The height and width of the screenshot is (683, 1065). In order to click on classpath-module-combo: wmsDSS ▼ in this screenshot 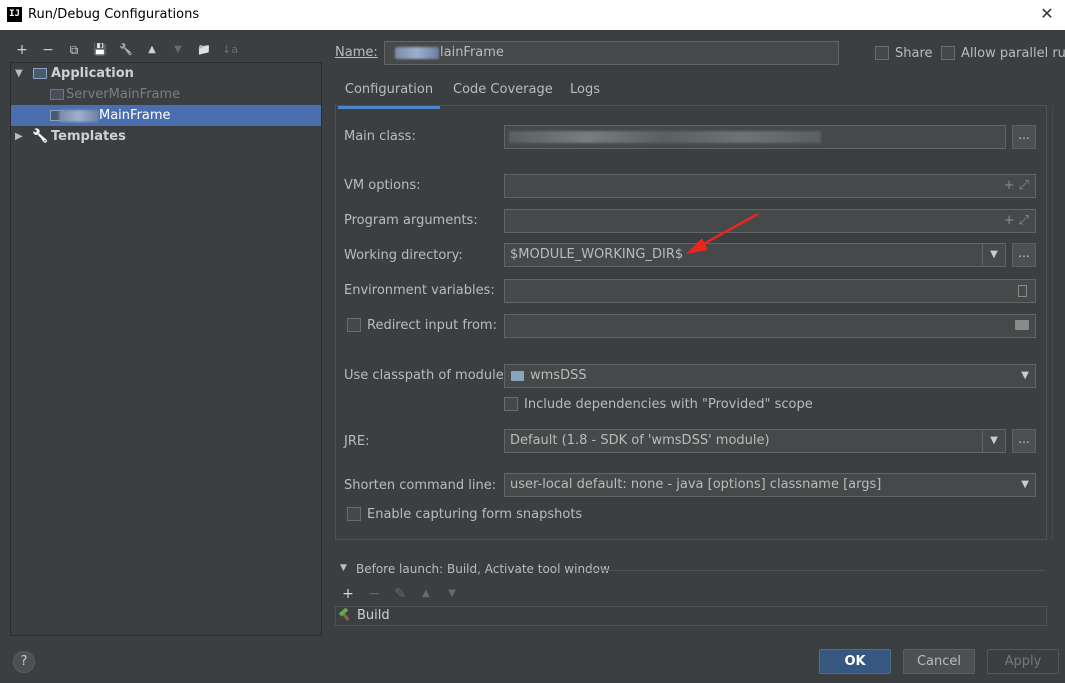, I will do `click(770, 376)`.